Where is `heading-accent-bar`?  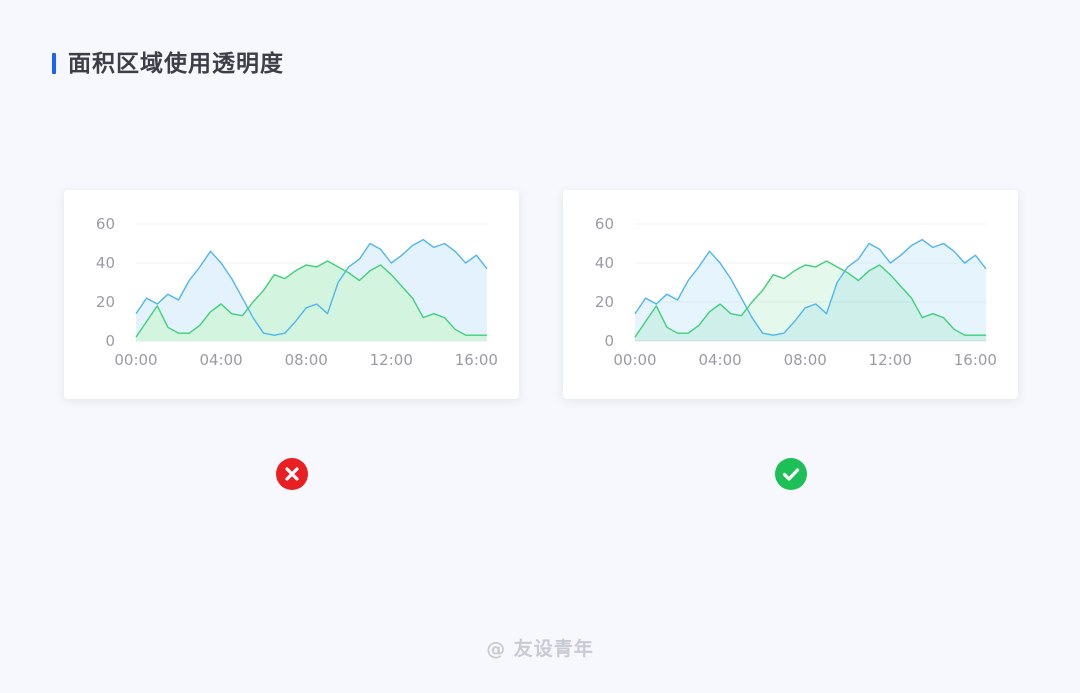 heading-accent-bar is located at coordinates (54, 63).